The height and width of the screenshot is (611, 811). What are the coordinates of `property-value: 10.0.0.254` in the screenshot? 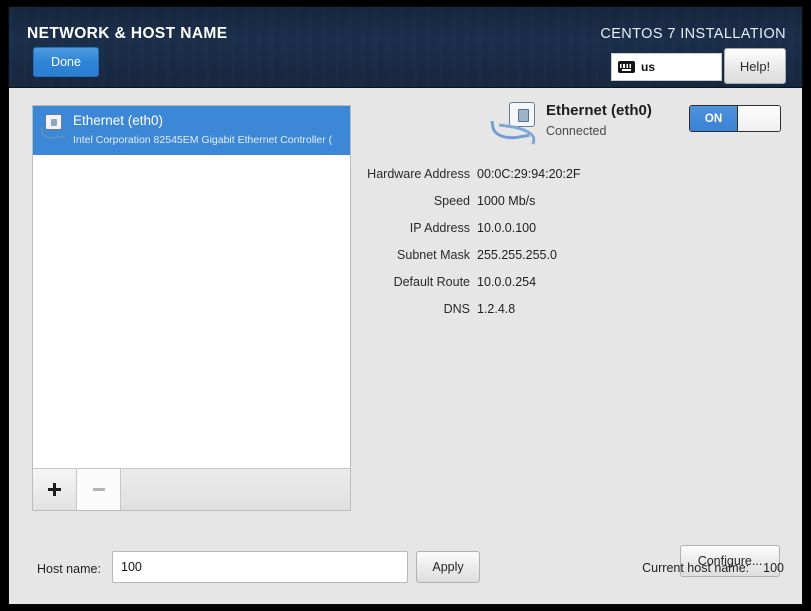 It's located at (507, 281).